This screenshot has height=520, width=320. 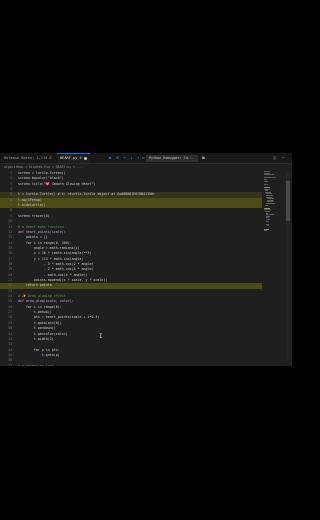 What do you see at coordinates (124, 157) in the screenshot?
I see `step-over-icon: ↷` at bounding box center [124, 157].